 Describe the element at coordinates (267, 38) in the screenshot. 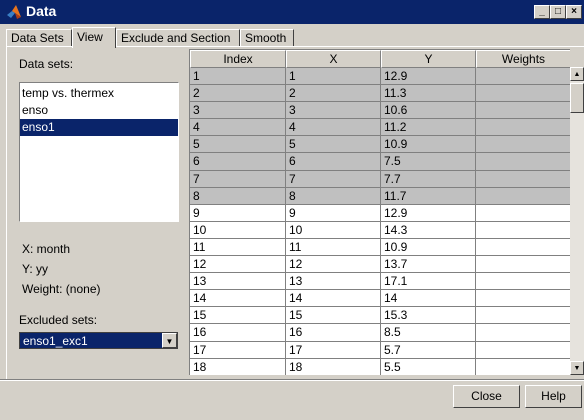

I see `tab-smooth: Smooth` at that location.